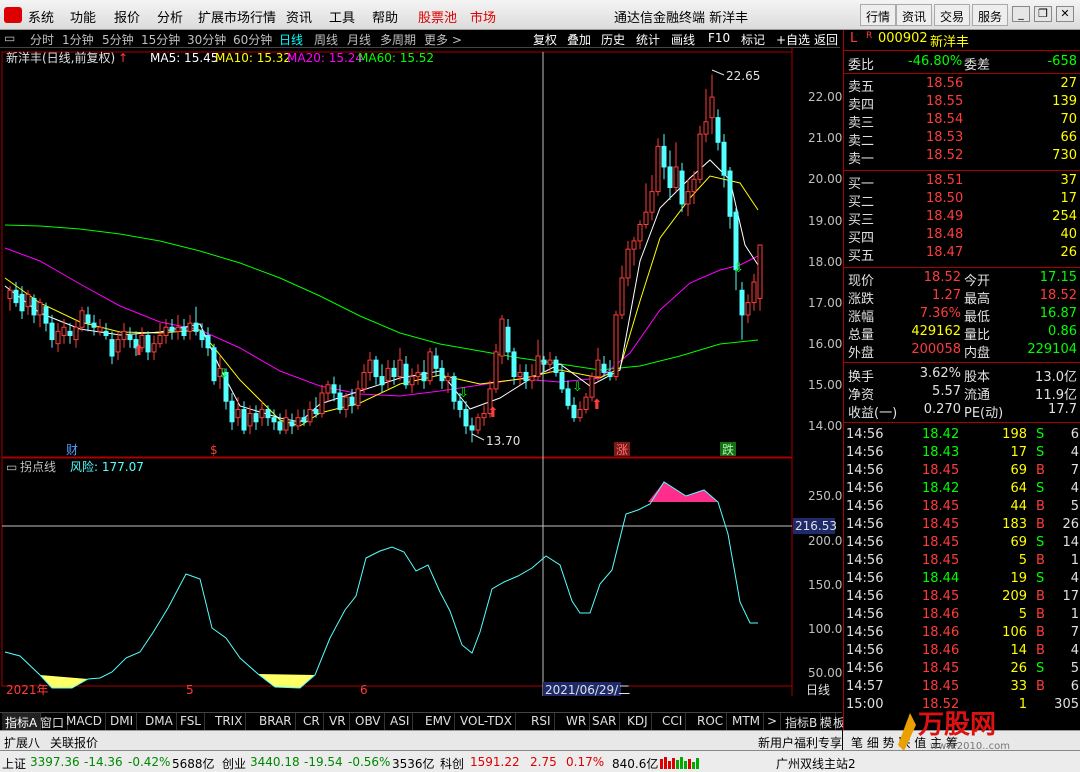 The height and width of the screenshot is (772, 1080). Describe the element at coordinates (962, 652) in the screenshot. I see `tick-row: 14:56 18.46 14 B 4` at that location.